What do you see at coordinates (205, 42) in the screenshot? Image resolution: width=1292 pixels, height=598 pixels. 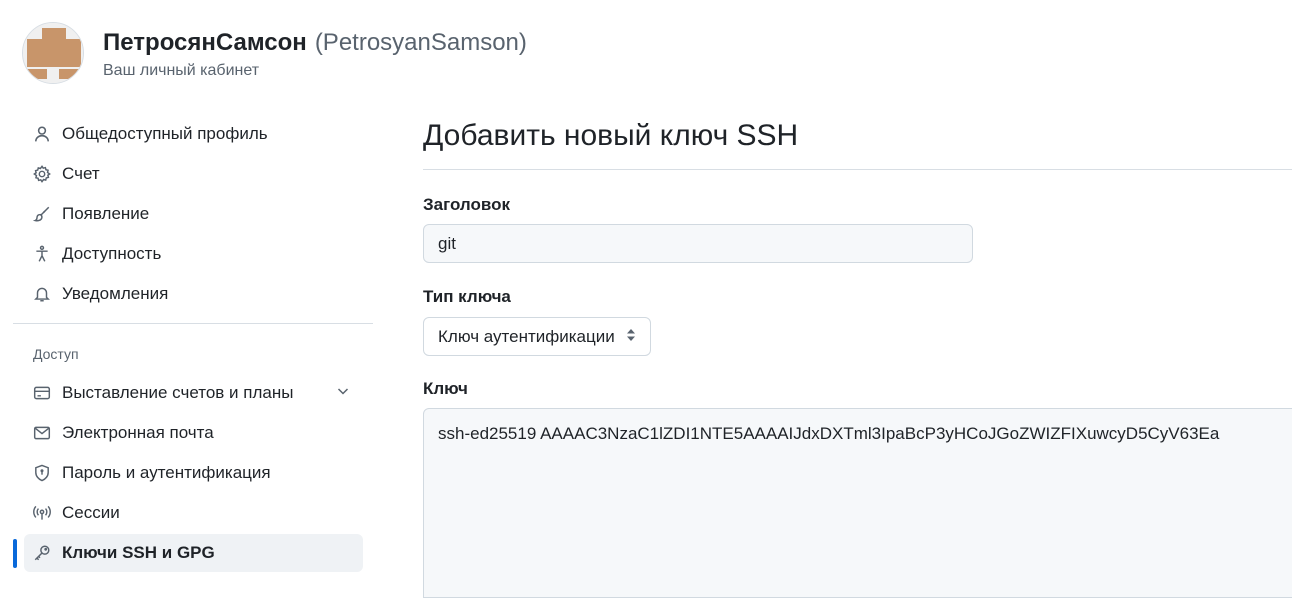 I see `display-name: ПетросянСамсон` at bounding box center [205, 42].